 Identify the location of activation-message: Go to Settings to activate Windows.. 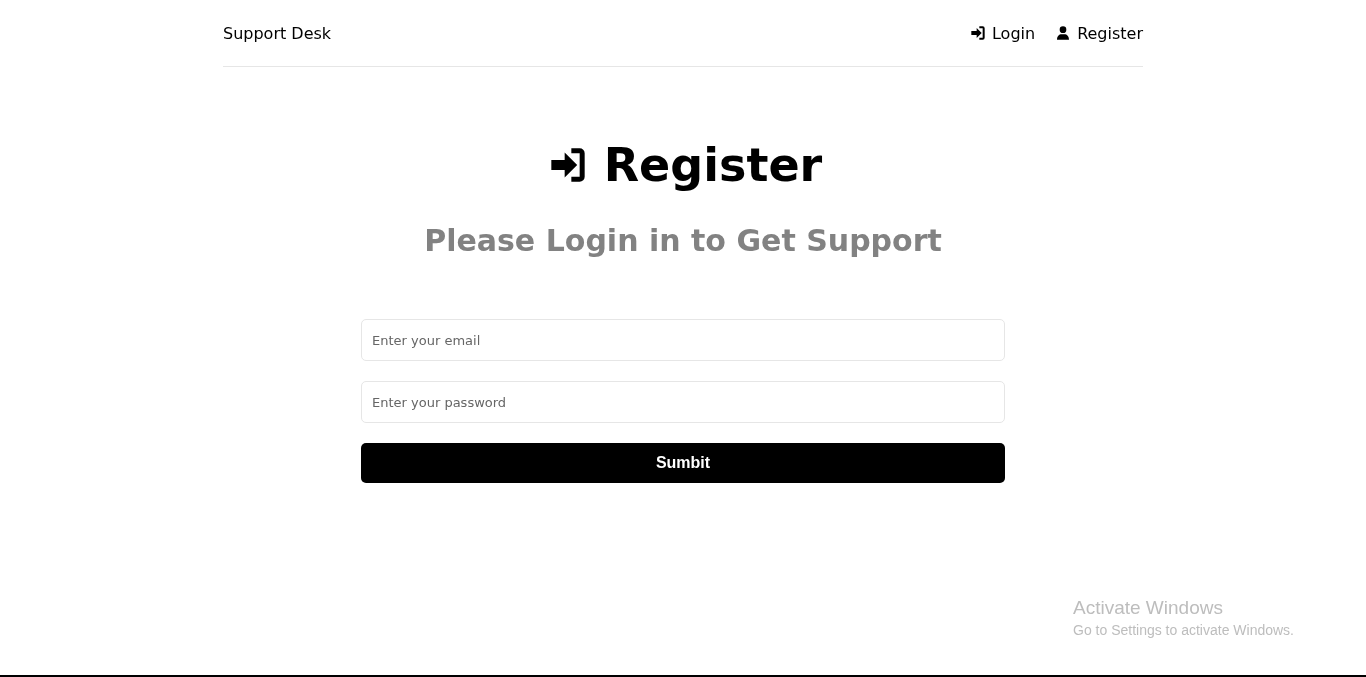
(1183, 630).